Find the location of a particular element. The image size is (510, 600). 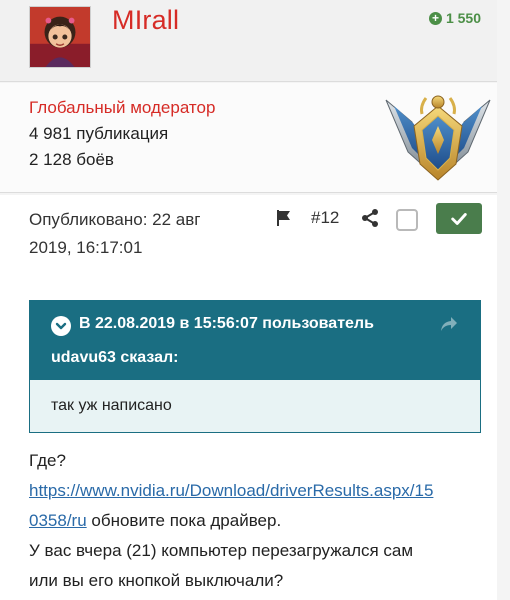

posts-count: 4 981 публикация is located at coordinates (99, 133).